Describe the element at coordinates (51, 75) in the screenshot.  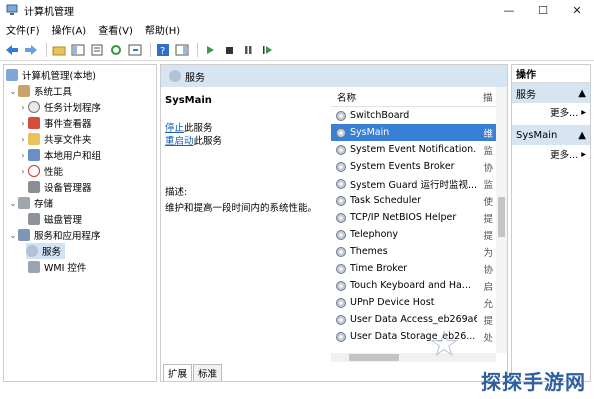
I see `tree-item-root: 计算机管理(本地)` at that location.